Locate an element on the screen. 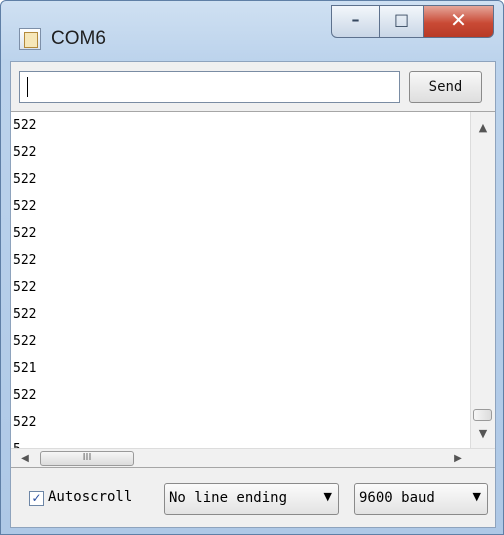 The image size is (504, 535). close-button: ✕ is located at coordinates (458, 21).